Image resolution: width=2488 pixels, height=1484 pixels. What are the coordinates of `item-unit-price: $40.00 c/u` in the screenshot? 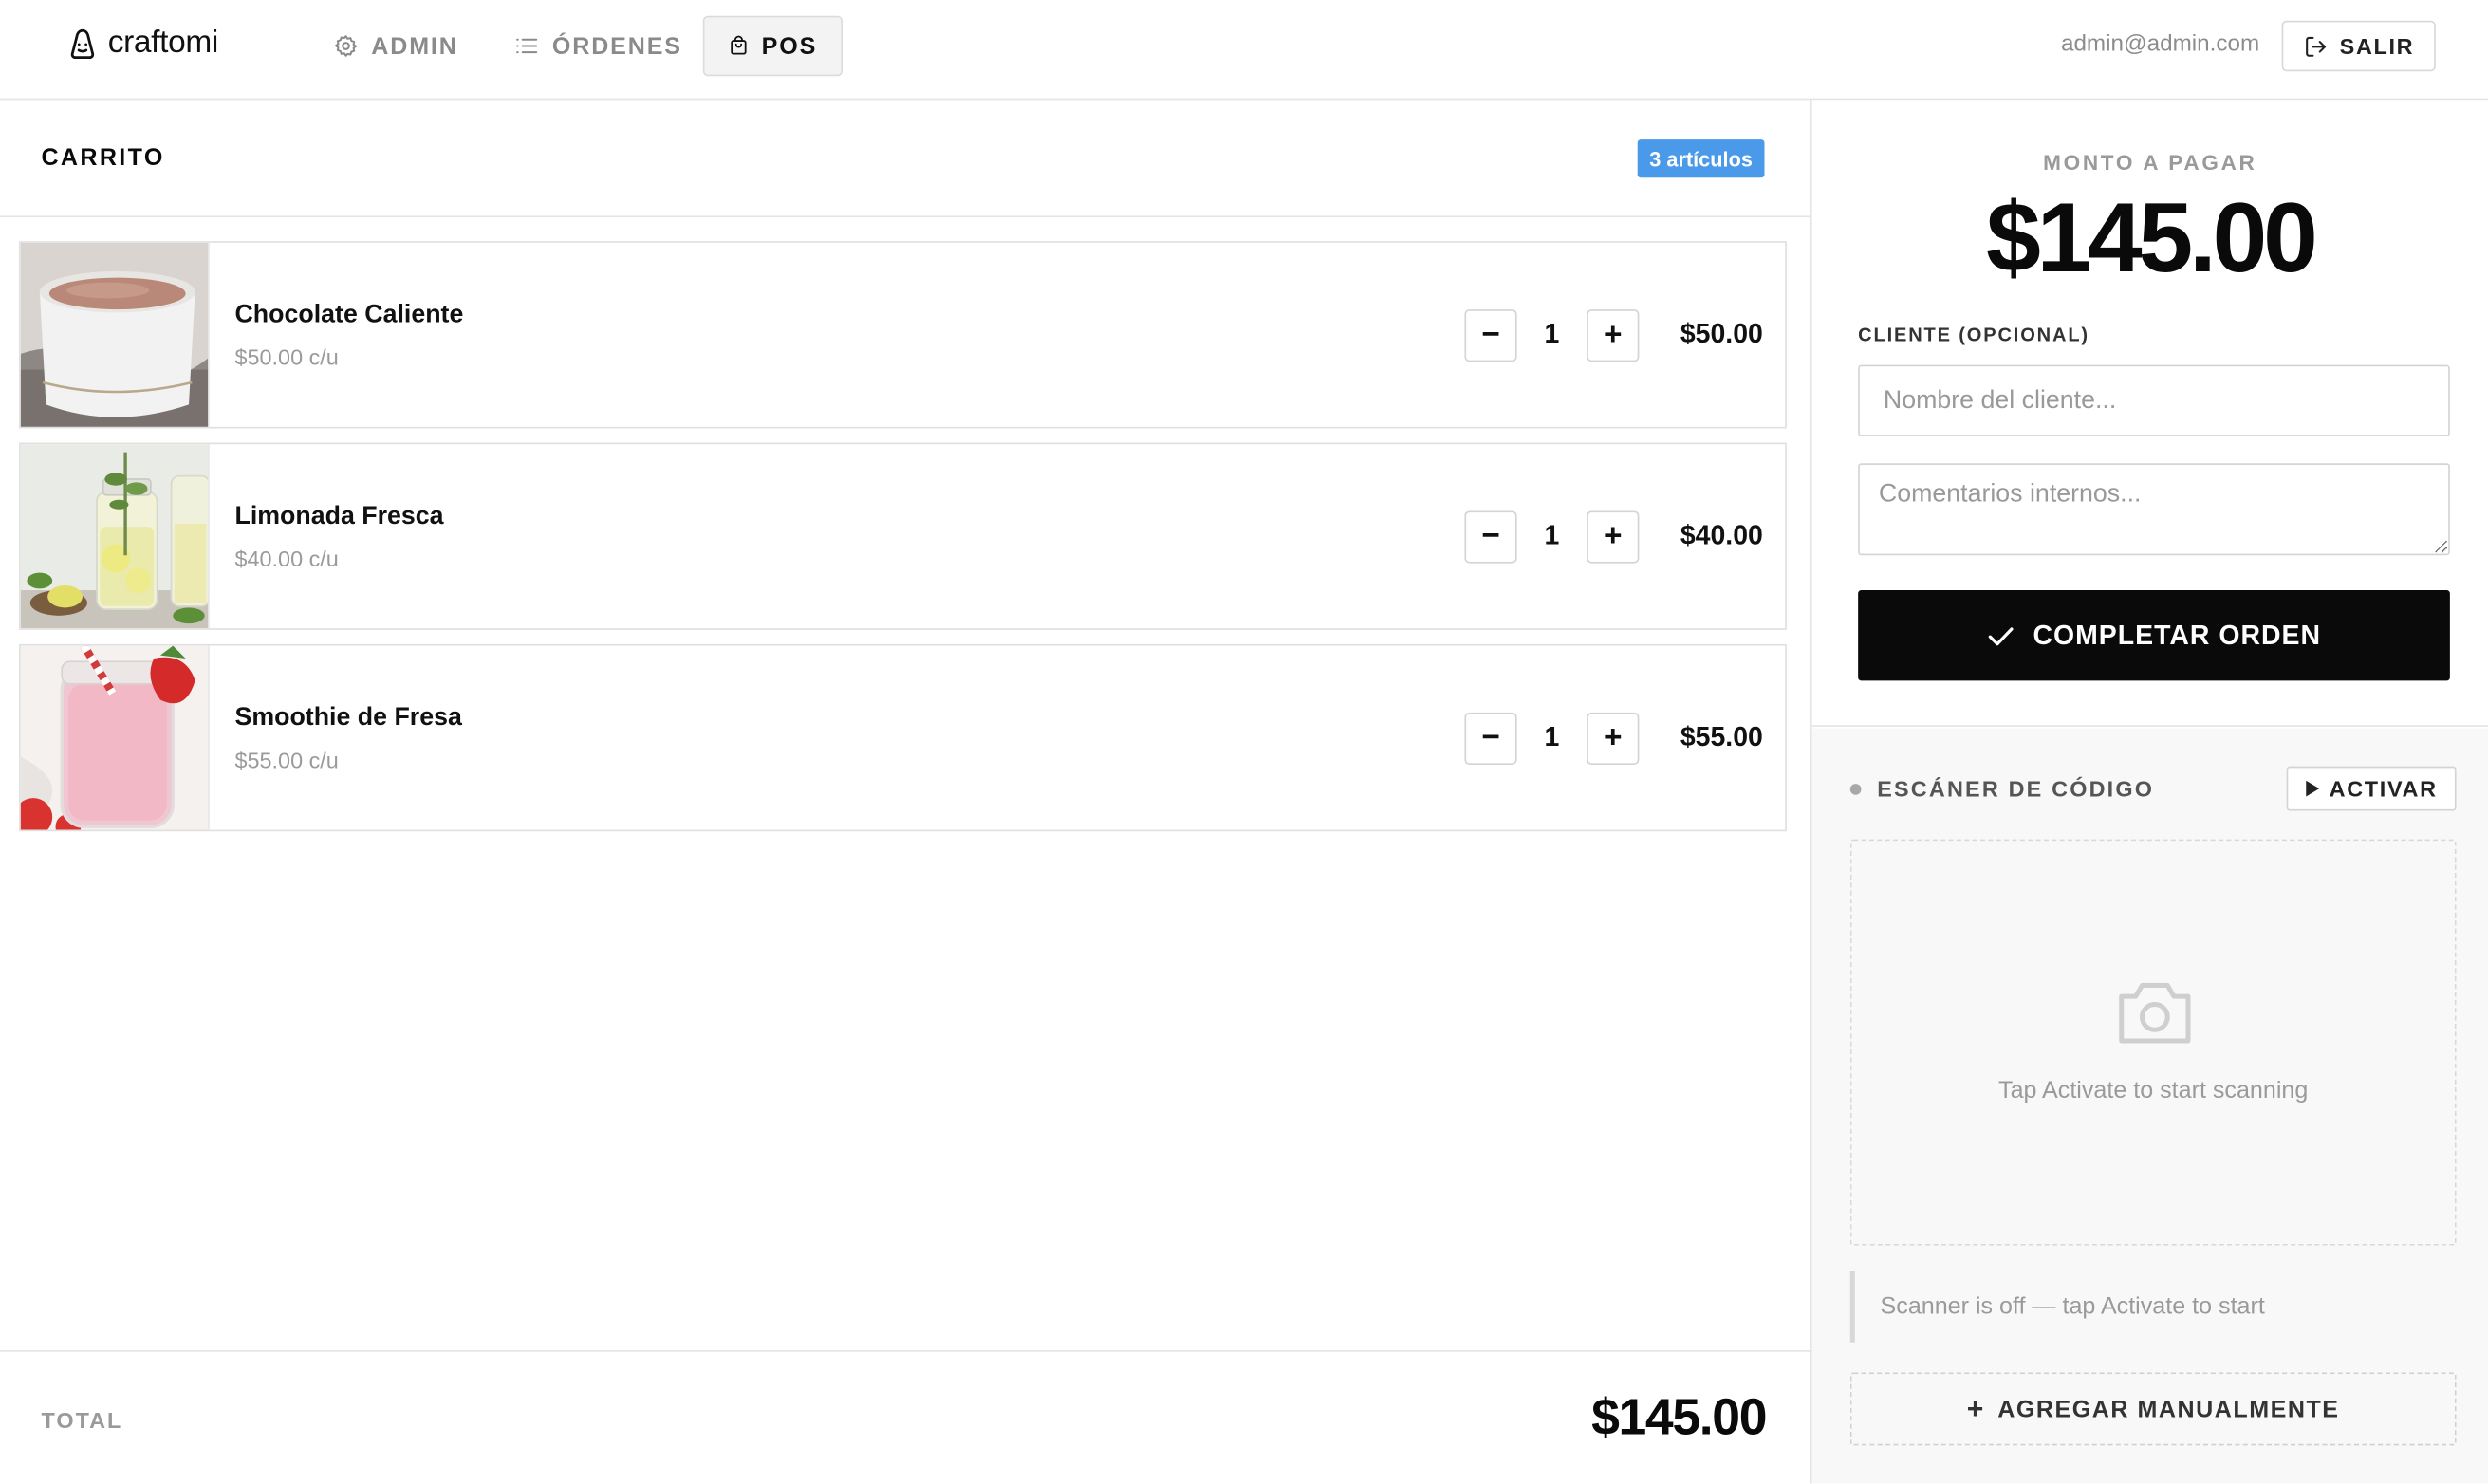 It's located at (286, 558).